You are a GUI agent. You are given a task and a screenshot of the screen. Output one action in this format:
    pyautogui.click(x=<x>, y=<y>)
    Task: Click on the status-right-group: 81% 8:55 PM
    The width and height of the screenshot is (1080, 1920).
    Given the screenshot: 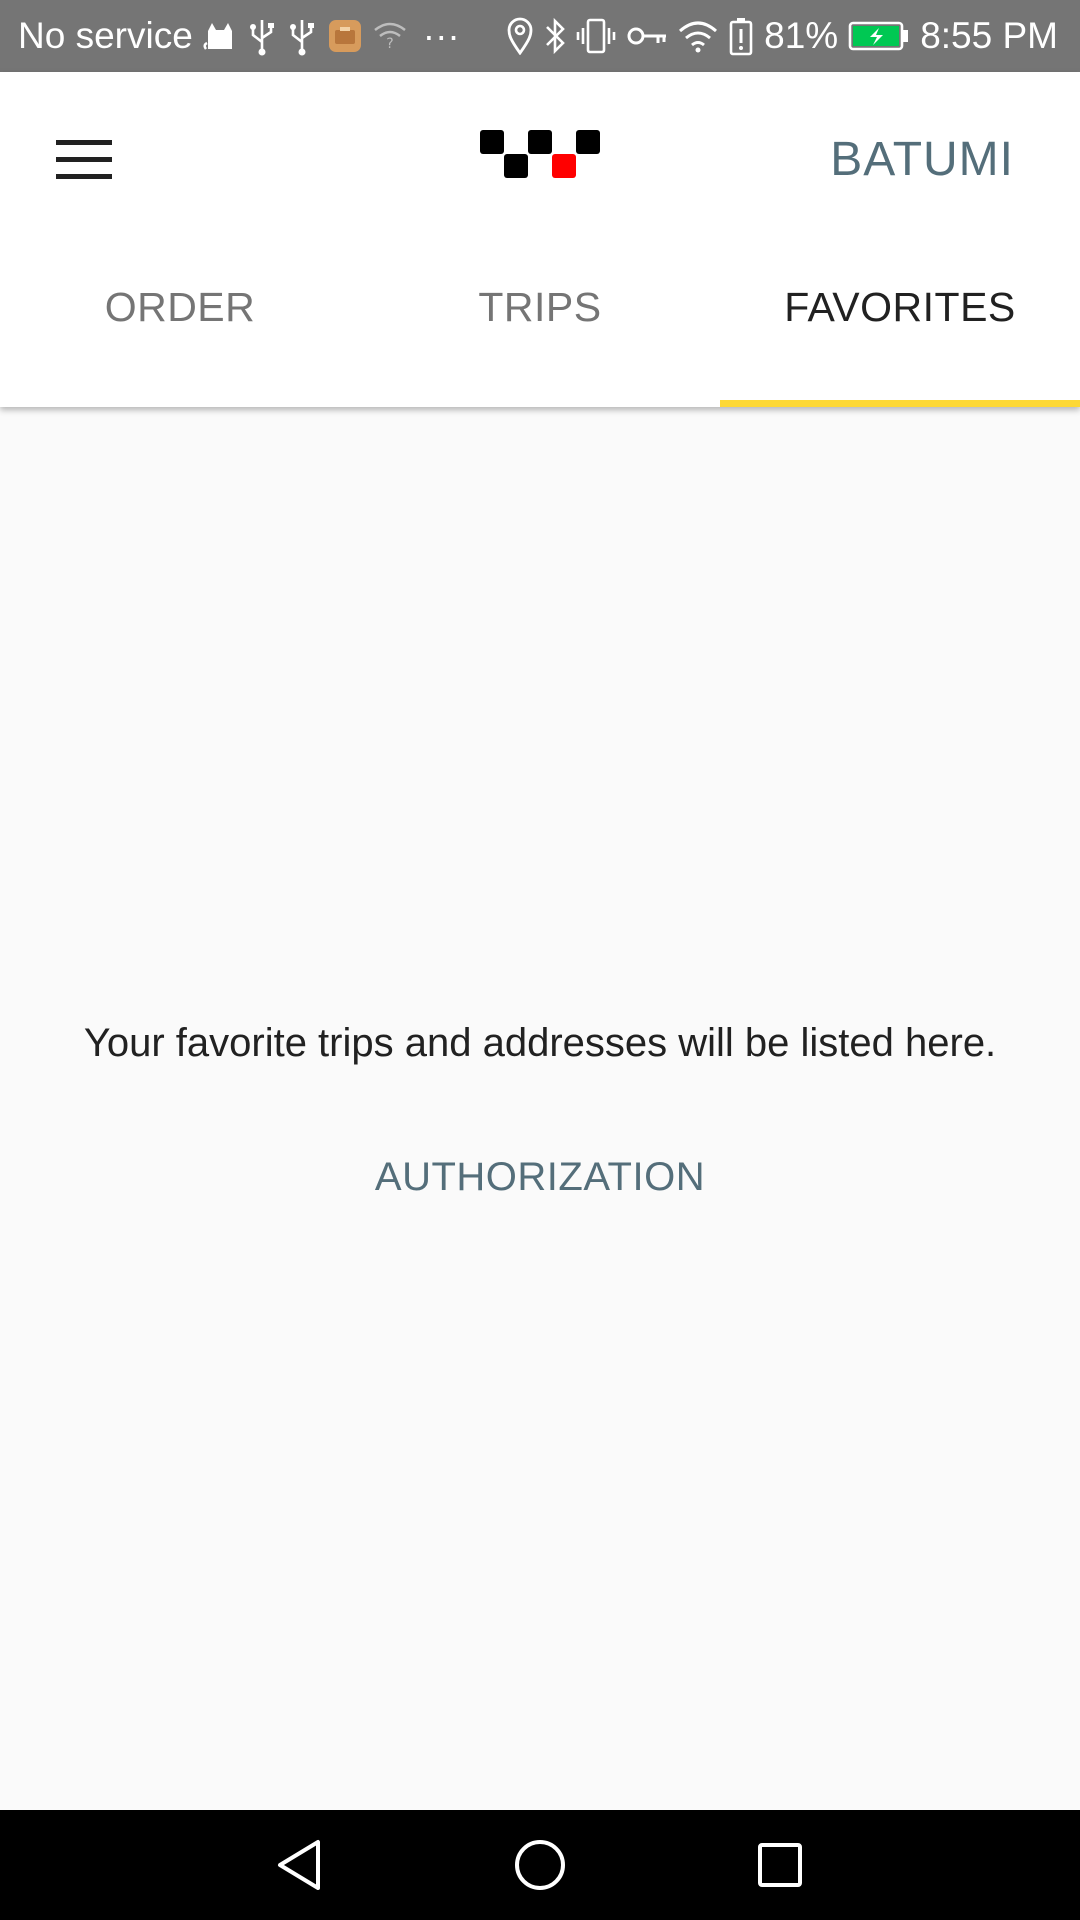 What is the action you would take?
    pyautogui.click(x=782, y=36)
    